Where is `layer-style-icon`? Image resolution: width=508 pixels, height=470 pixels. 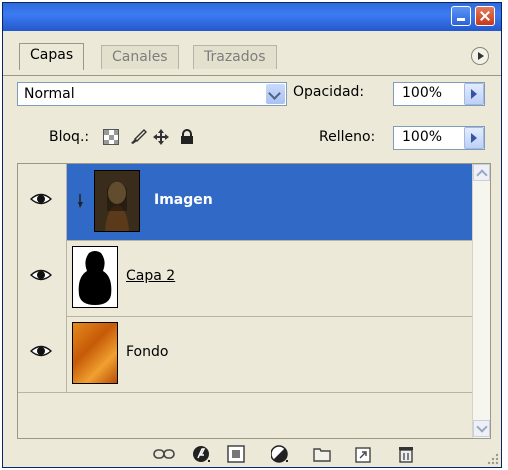 layer-style-icon is located at coordinates (202, 454).